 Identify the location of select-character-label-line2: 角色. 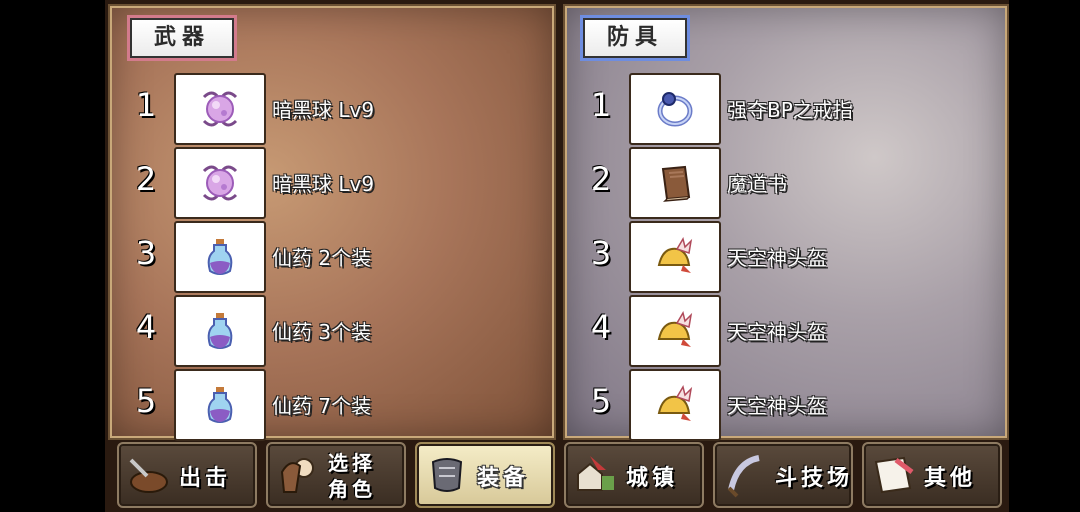
(352, 489).